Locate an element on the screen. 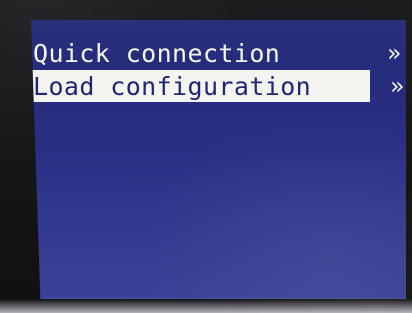  menu-item-label: Load configuration is located at coordinates (172, 86).